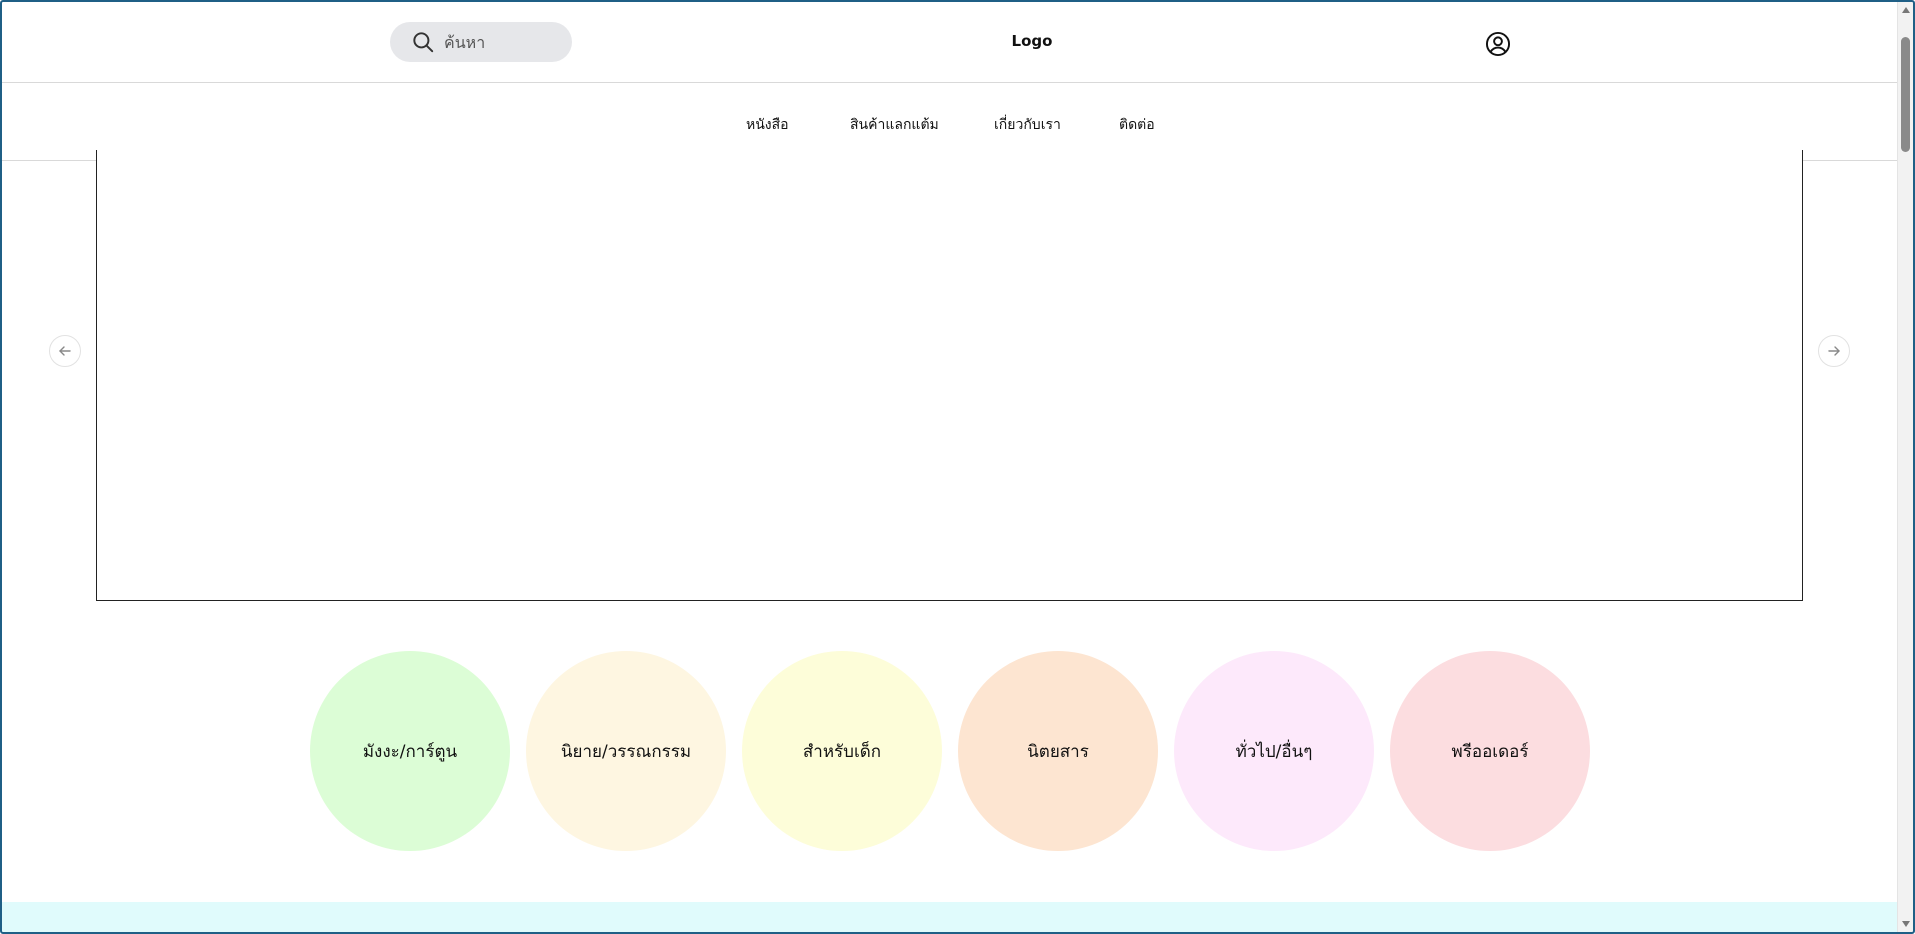 The image size is (1915, 934). I want to click on footer-strip, so click(950, 917).